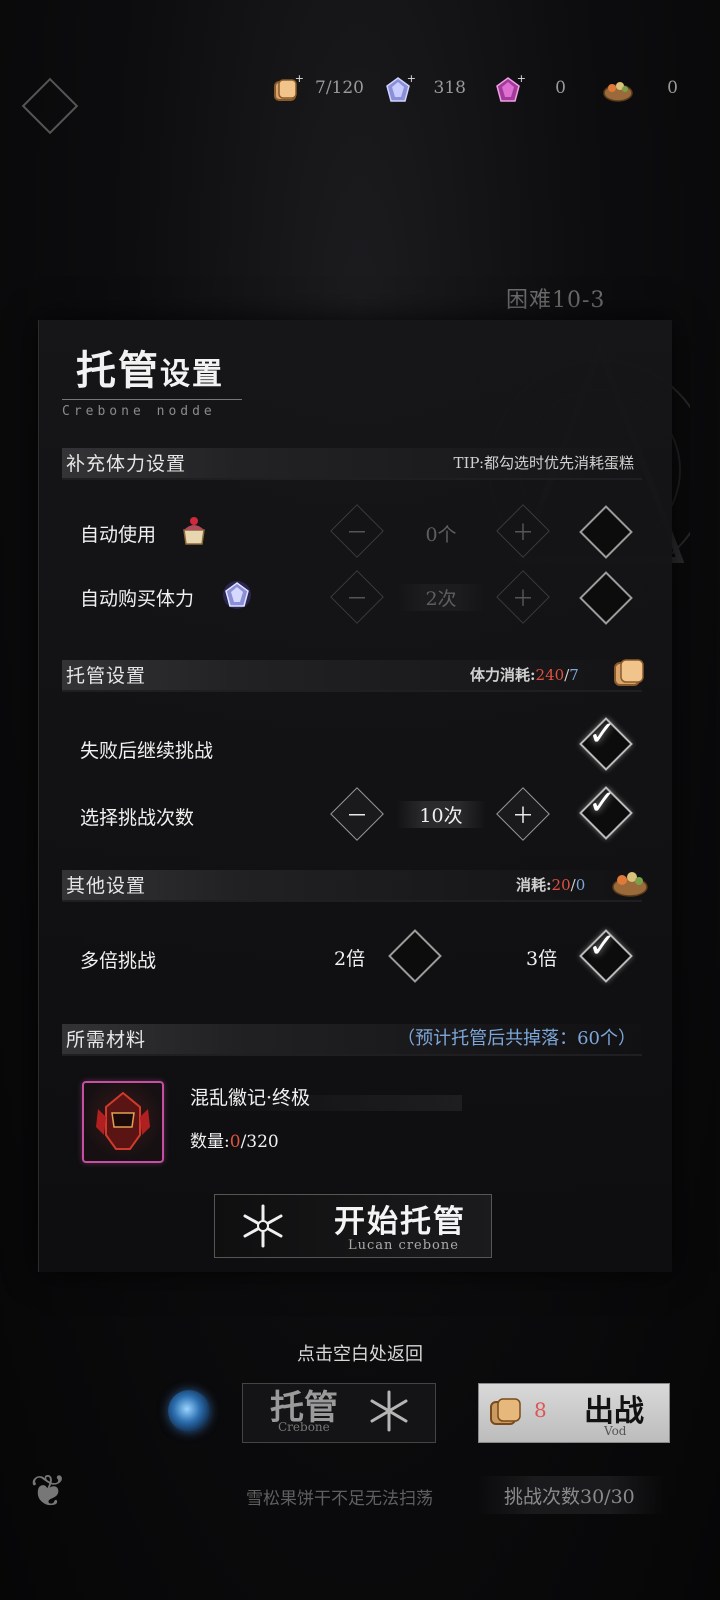 This screenshot has height=1600, width=720. I want to click on blue-crystal-icon: +, so click(400, 88).